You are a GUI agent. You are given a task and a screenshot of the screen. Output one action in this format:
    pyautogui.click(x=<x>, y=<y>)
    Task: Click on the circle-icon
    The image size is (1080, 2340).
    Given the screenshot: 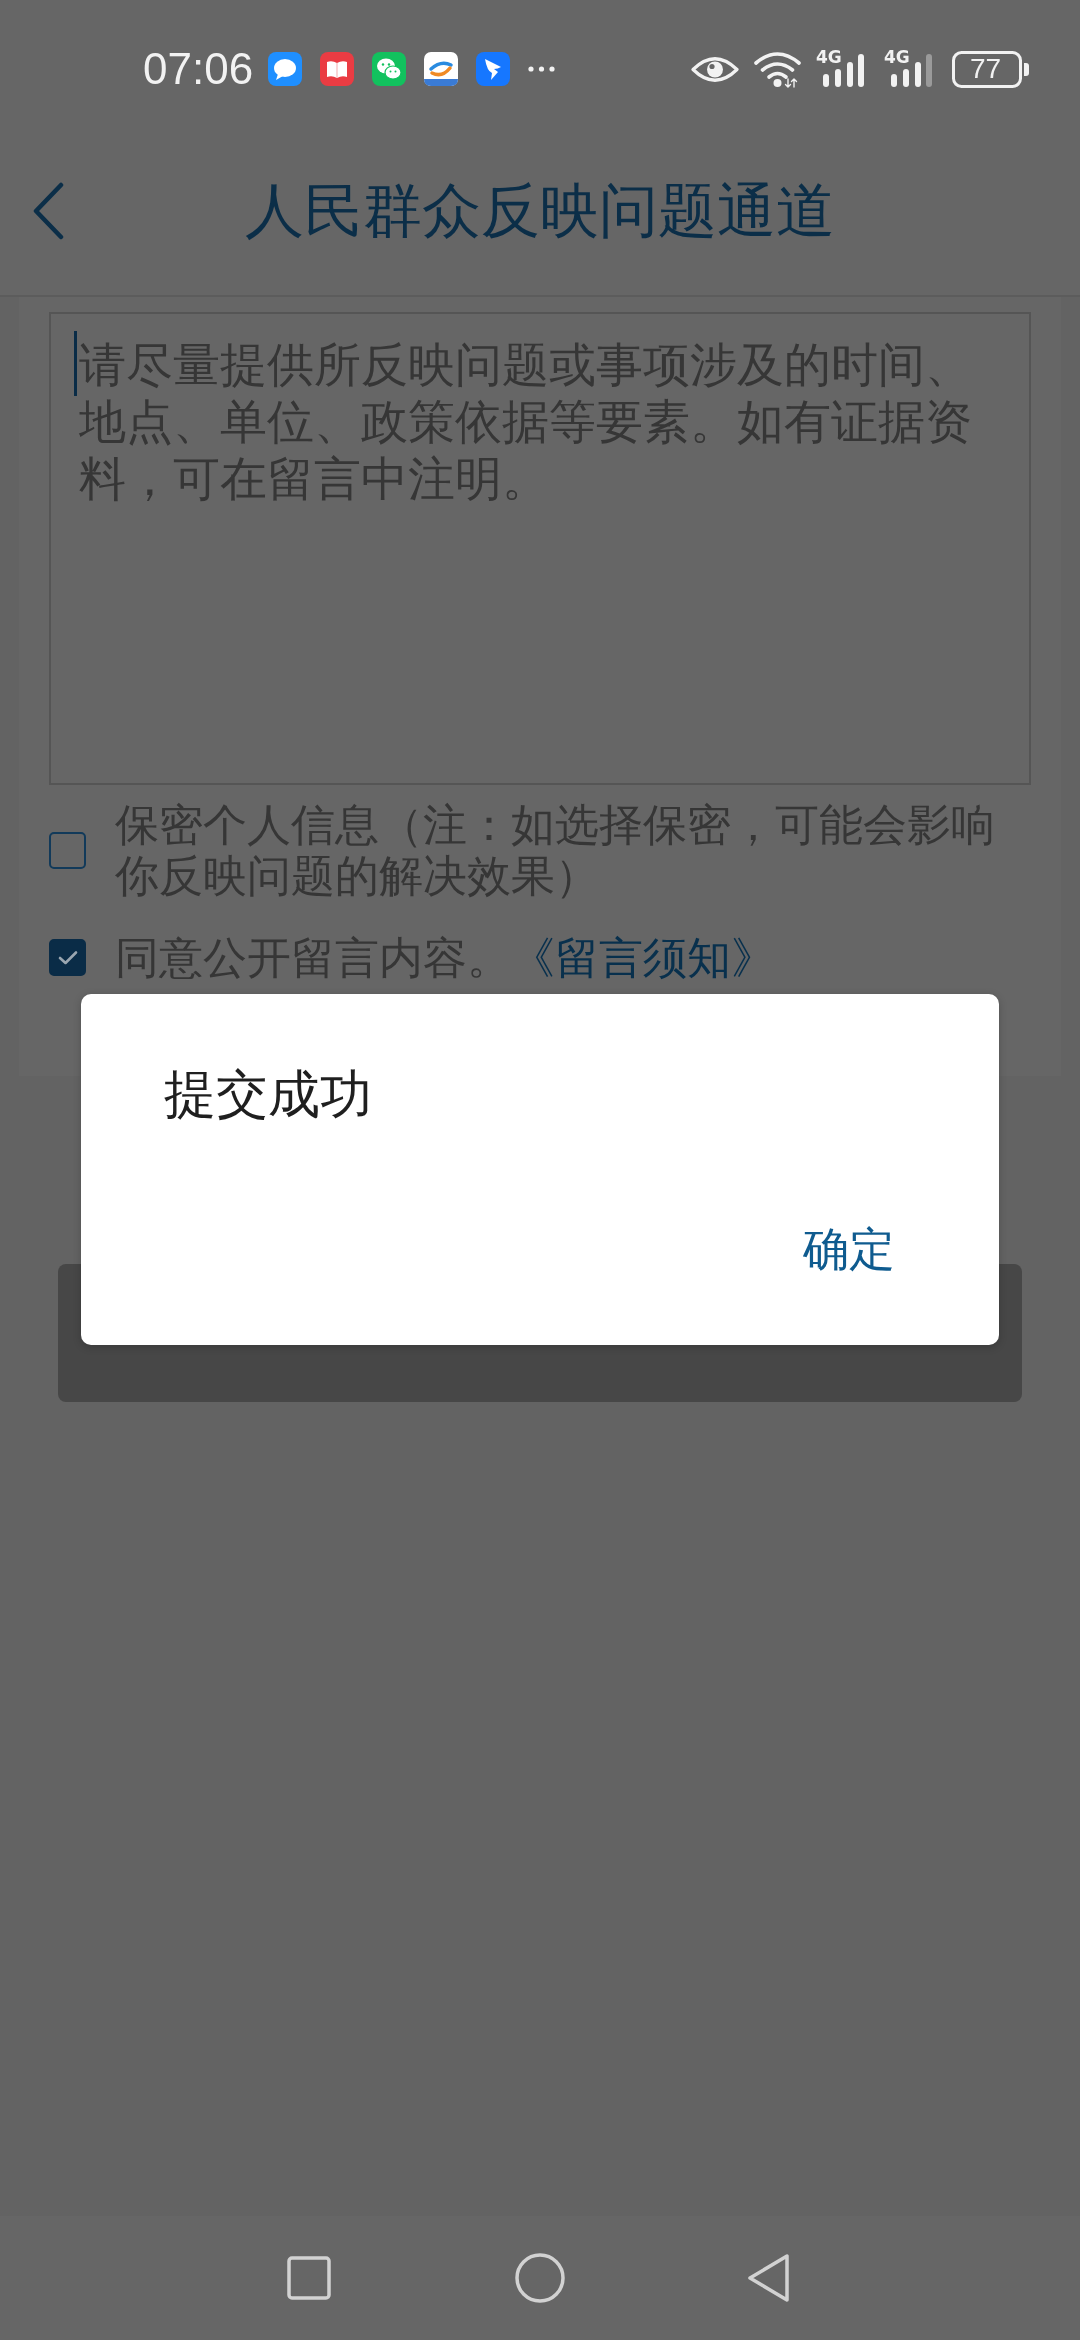 What is the action you would take?
    pyautogui.click(x=540, y=2278)
    